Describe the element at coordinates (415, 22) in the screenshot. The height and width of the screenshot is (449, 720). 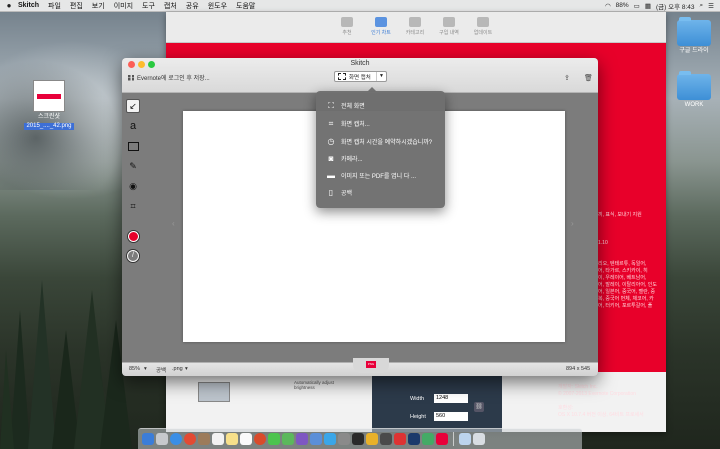
I see `grid-icon` at that location.